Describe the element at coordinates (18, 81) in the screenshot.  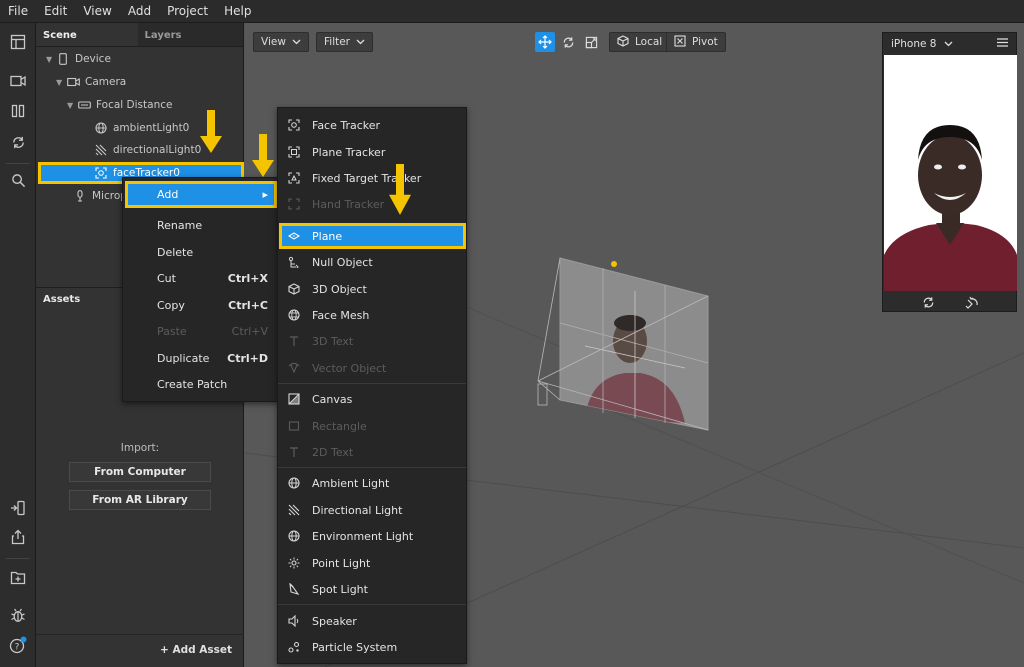
I see `video-icon` at that location.